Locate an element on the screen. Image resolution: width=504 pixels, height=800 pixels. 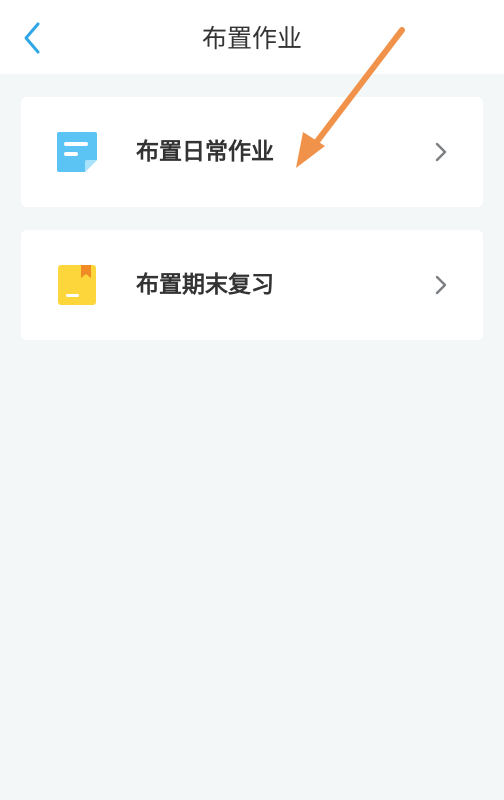
page-title: 布置作业 is located at coordinates (251, 38).